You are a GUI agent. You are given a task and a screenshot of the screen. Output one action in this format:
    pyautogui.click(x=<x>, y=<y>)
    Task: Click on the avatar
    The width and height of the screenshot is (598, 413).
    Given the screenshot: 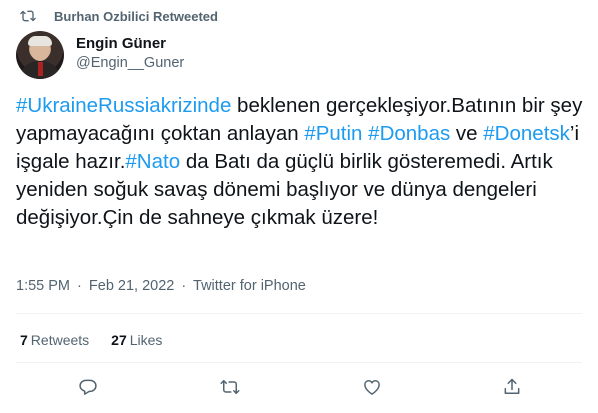 What is the action you would take?
    pyautogui.click(x=40, y=55)
    